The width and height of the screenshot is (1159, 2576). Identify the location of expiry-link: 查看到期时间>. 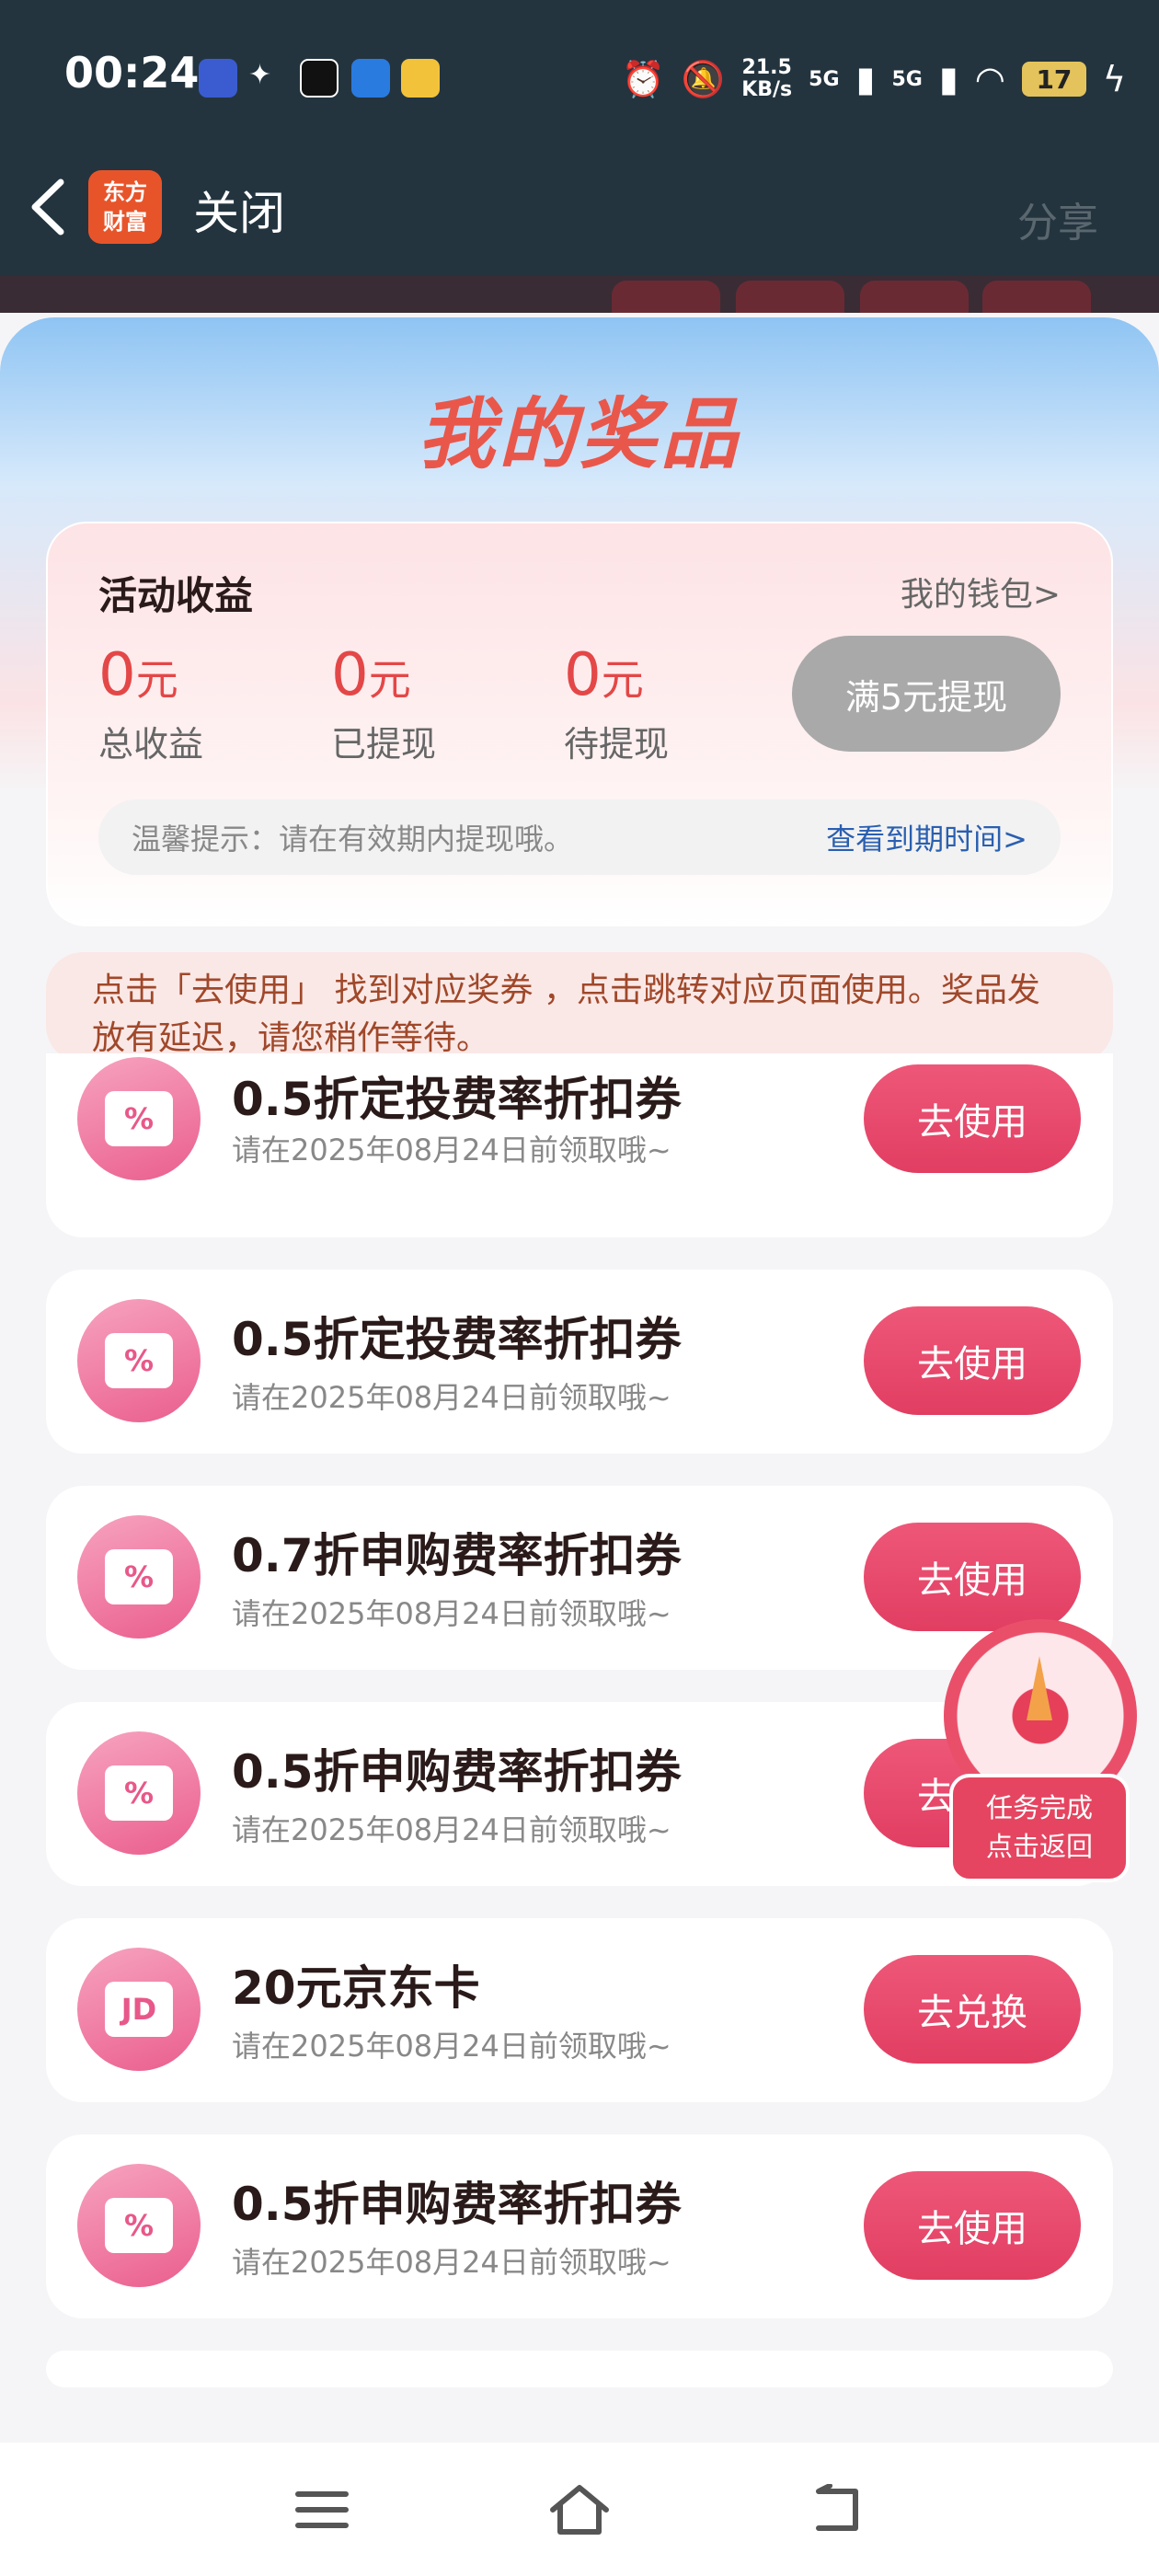
(926, 837).